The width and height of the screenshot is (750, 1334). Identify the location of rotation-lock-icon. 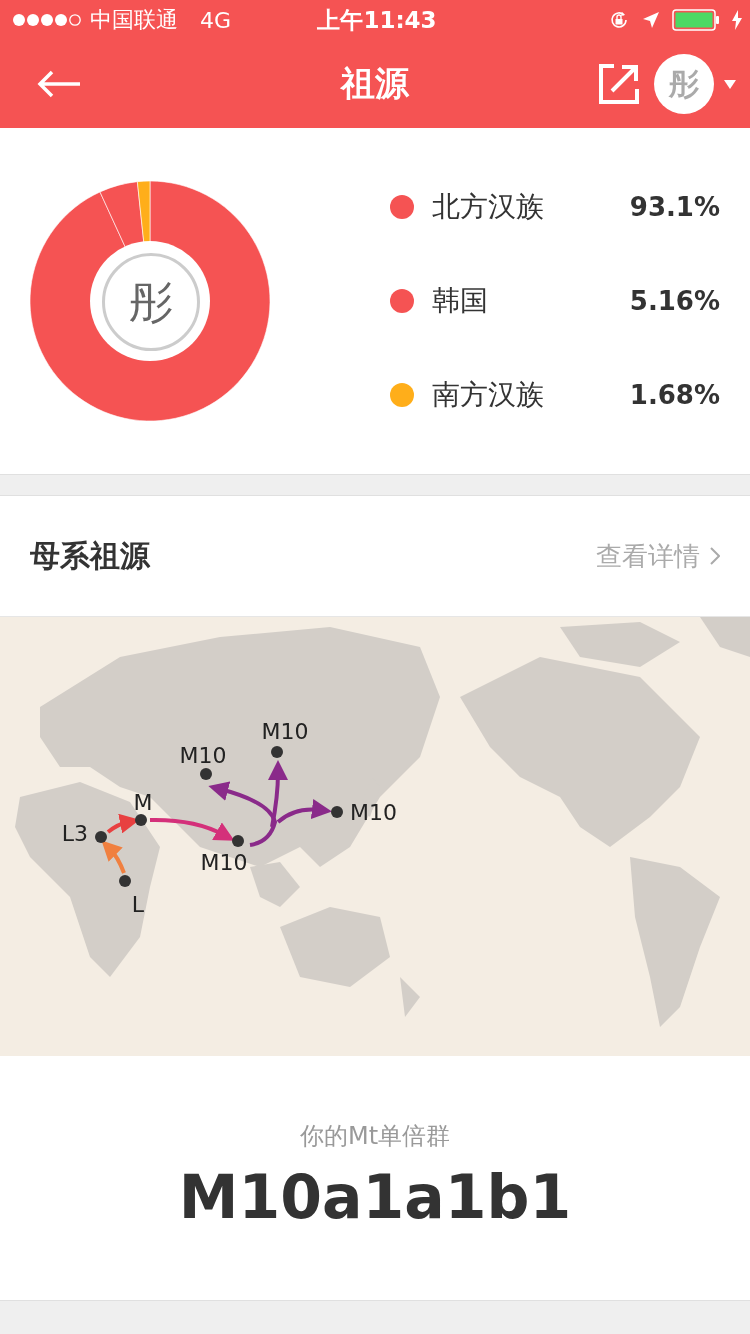
(619, 20).